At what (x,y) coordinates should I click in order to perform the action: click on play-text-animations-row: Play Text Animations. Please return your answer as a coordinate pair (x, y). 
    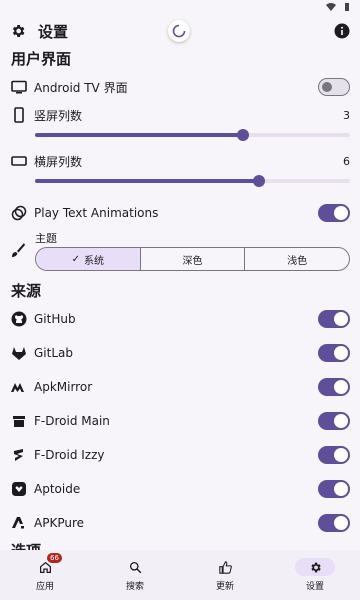
    Looking at the image, I should click on (180, 213).